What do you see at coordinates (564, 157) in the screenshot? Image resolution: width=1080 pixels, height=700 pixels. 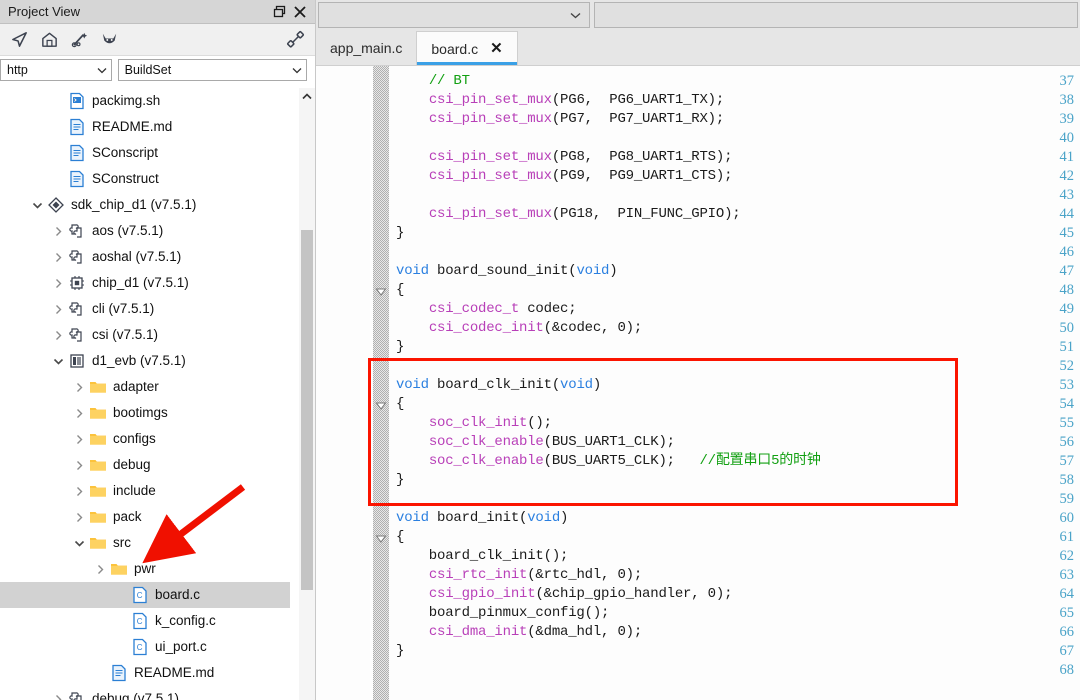 I see `code-line: csi_pin_set_mux(PG8, PG8_UART1_RTS);` at bounding box center [564, 157].